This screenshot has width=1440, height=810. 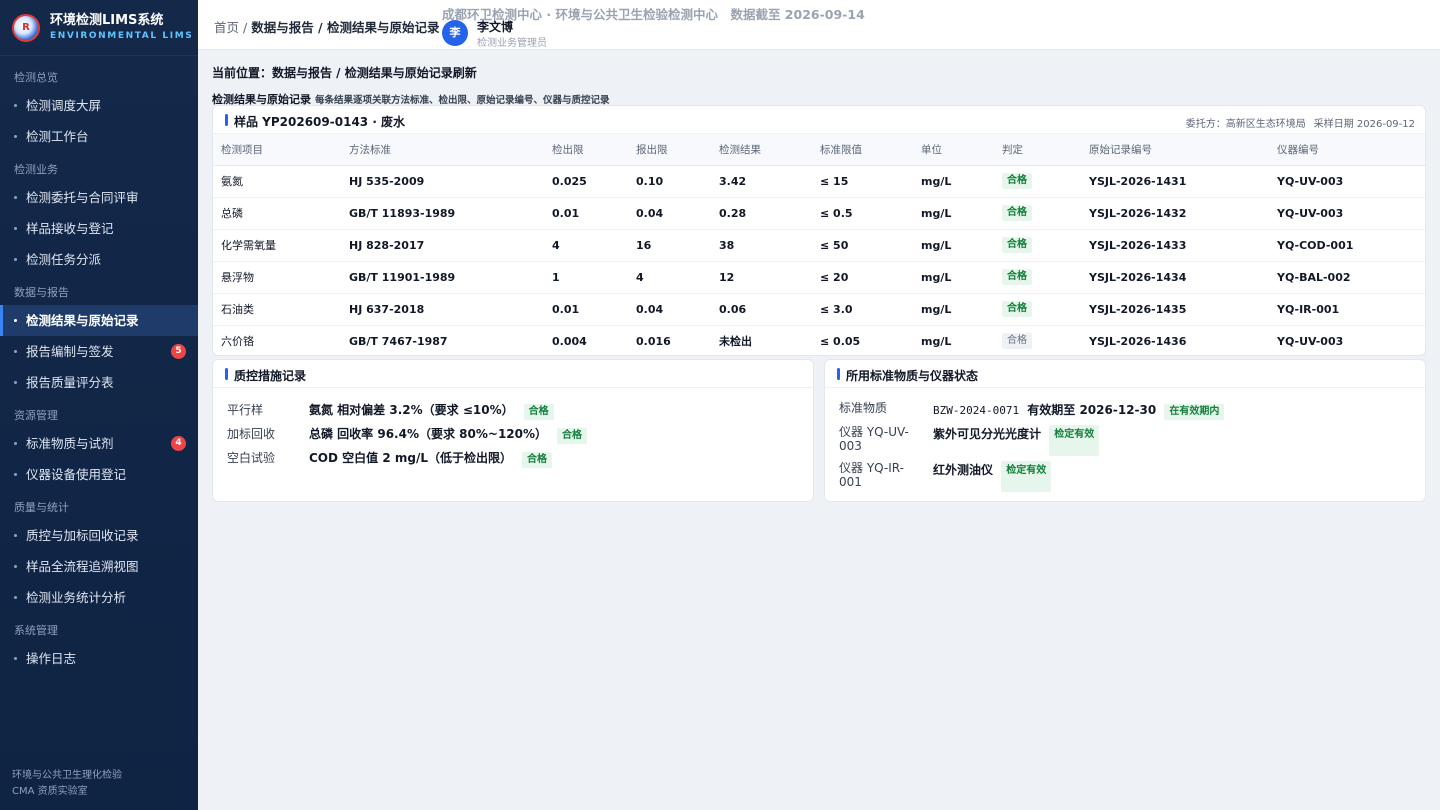 What do you see at coordinates (1347, 150) in the screenshot?
I see `column-header: 仪器编号` at bounding box center [1347, 150].